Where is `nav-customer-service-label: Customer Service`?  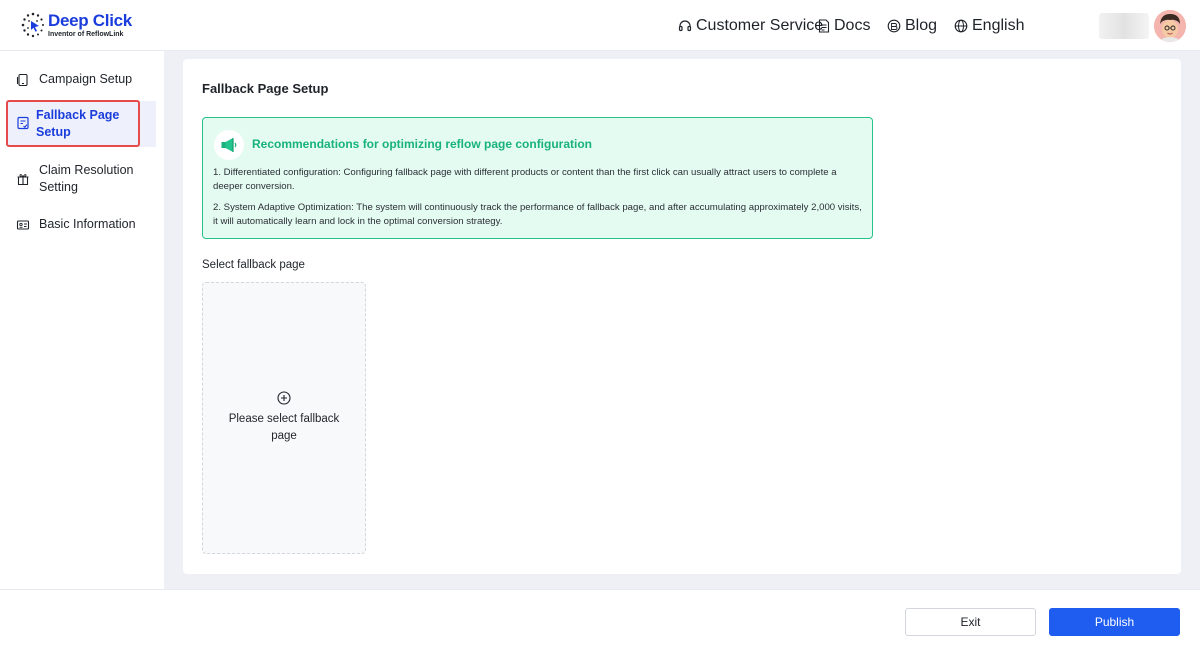
nav-customer-service-label: Customer Service is located at coordinates (760, 25).